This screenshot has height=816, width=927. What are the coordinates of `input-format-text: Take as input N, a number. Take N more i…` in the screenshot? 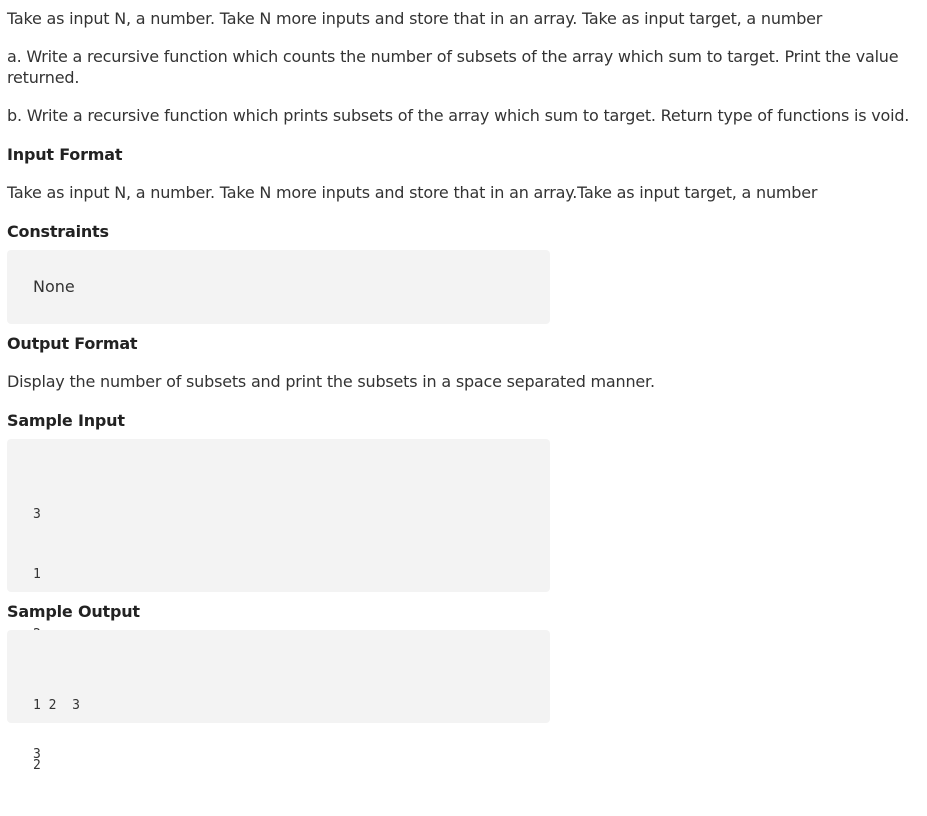 It's located at (412, 192).